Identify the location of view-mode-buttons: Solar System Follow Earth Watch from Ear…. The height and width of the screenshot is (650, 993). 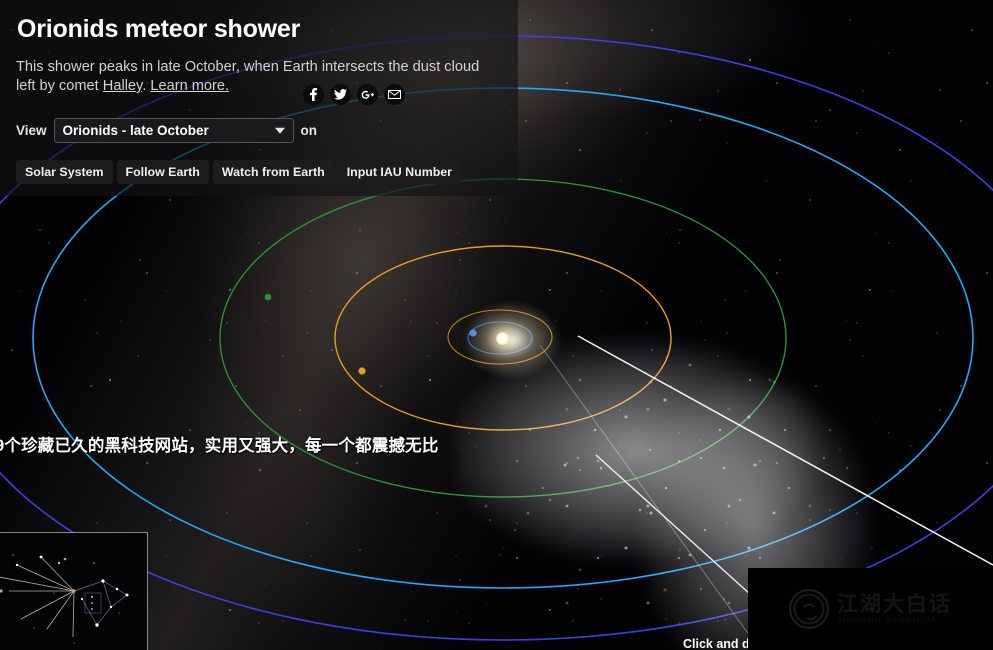
(239, 172).